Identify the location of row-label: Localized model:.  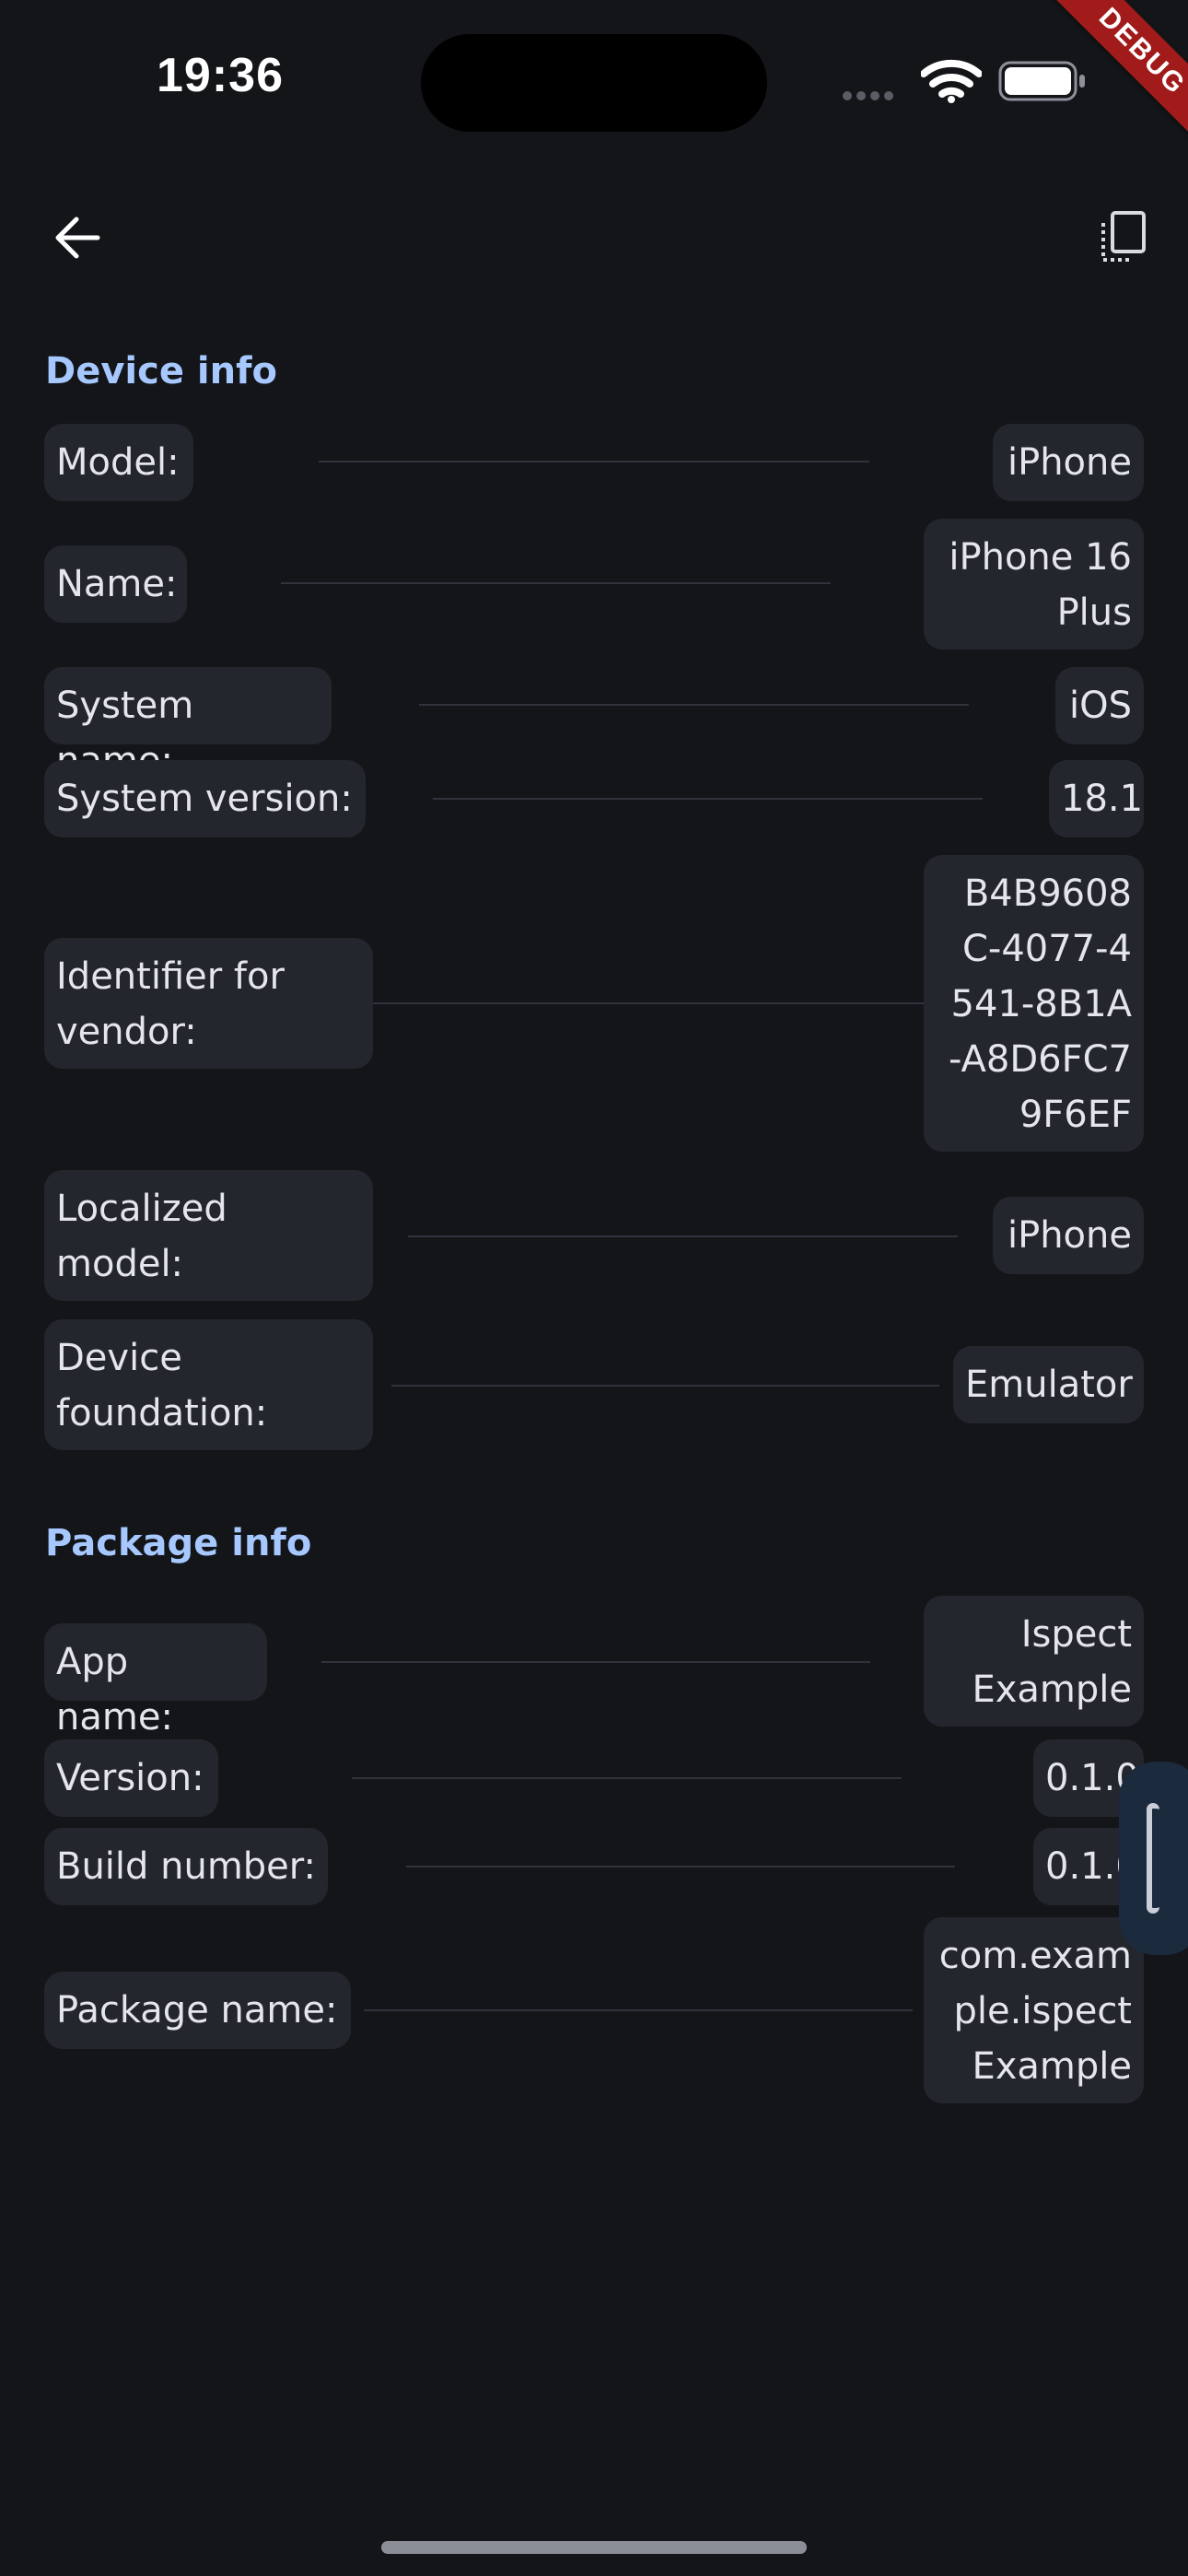
(208, 1235).